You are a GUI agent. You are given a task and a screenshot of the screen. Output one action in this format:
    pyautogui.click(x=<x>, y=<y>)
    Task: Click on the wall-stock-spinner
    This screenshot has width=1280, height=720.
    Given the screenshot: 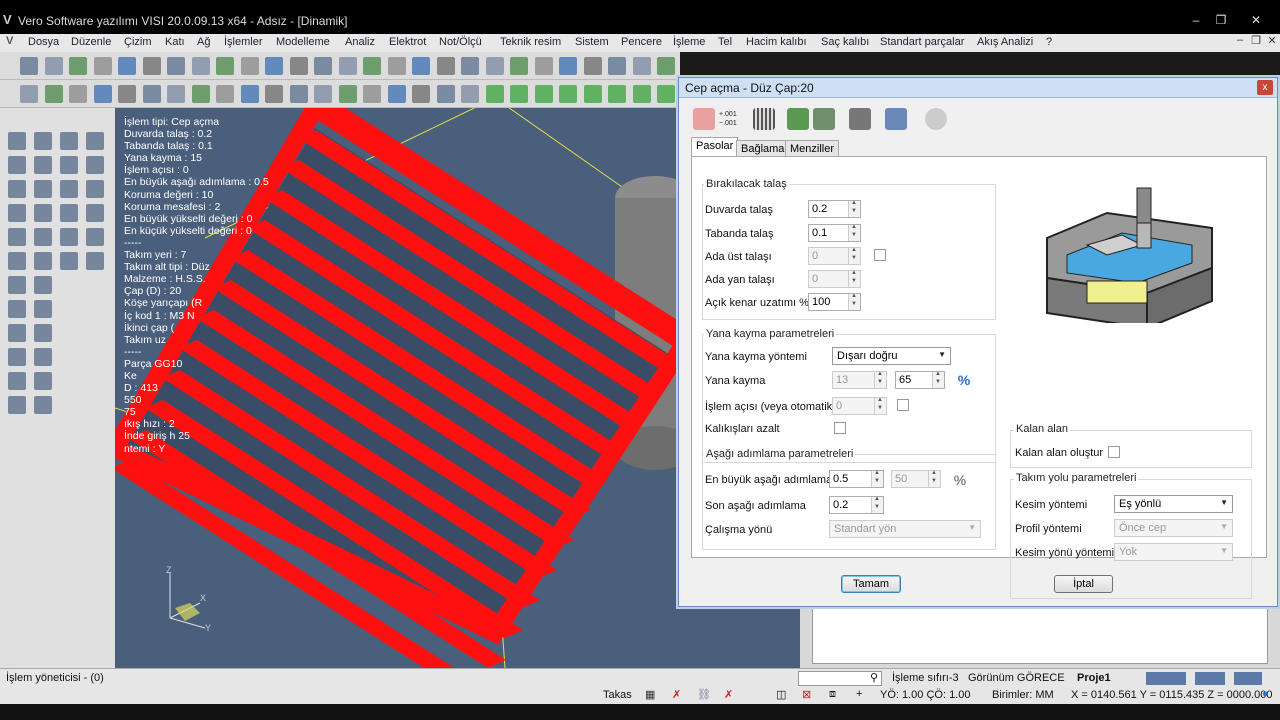 What is the action you would take?
    pyautogui.click(x=854, y=208)
    